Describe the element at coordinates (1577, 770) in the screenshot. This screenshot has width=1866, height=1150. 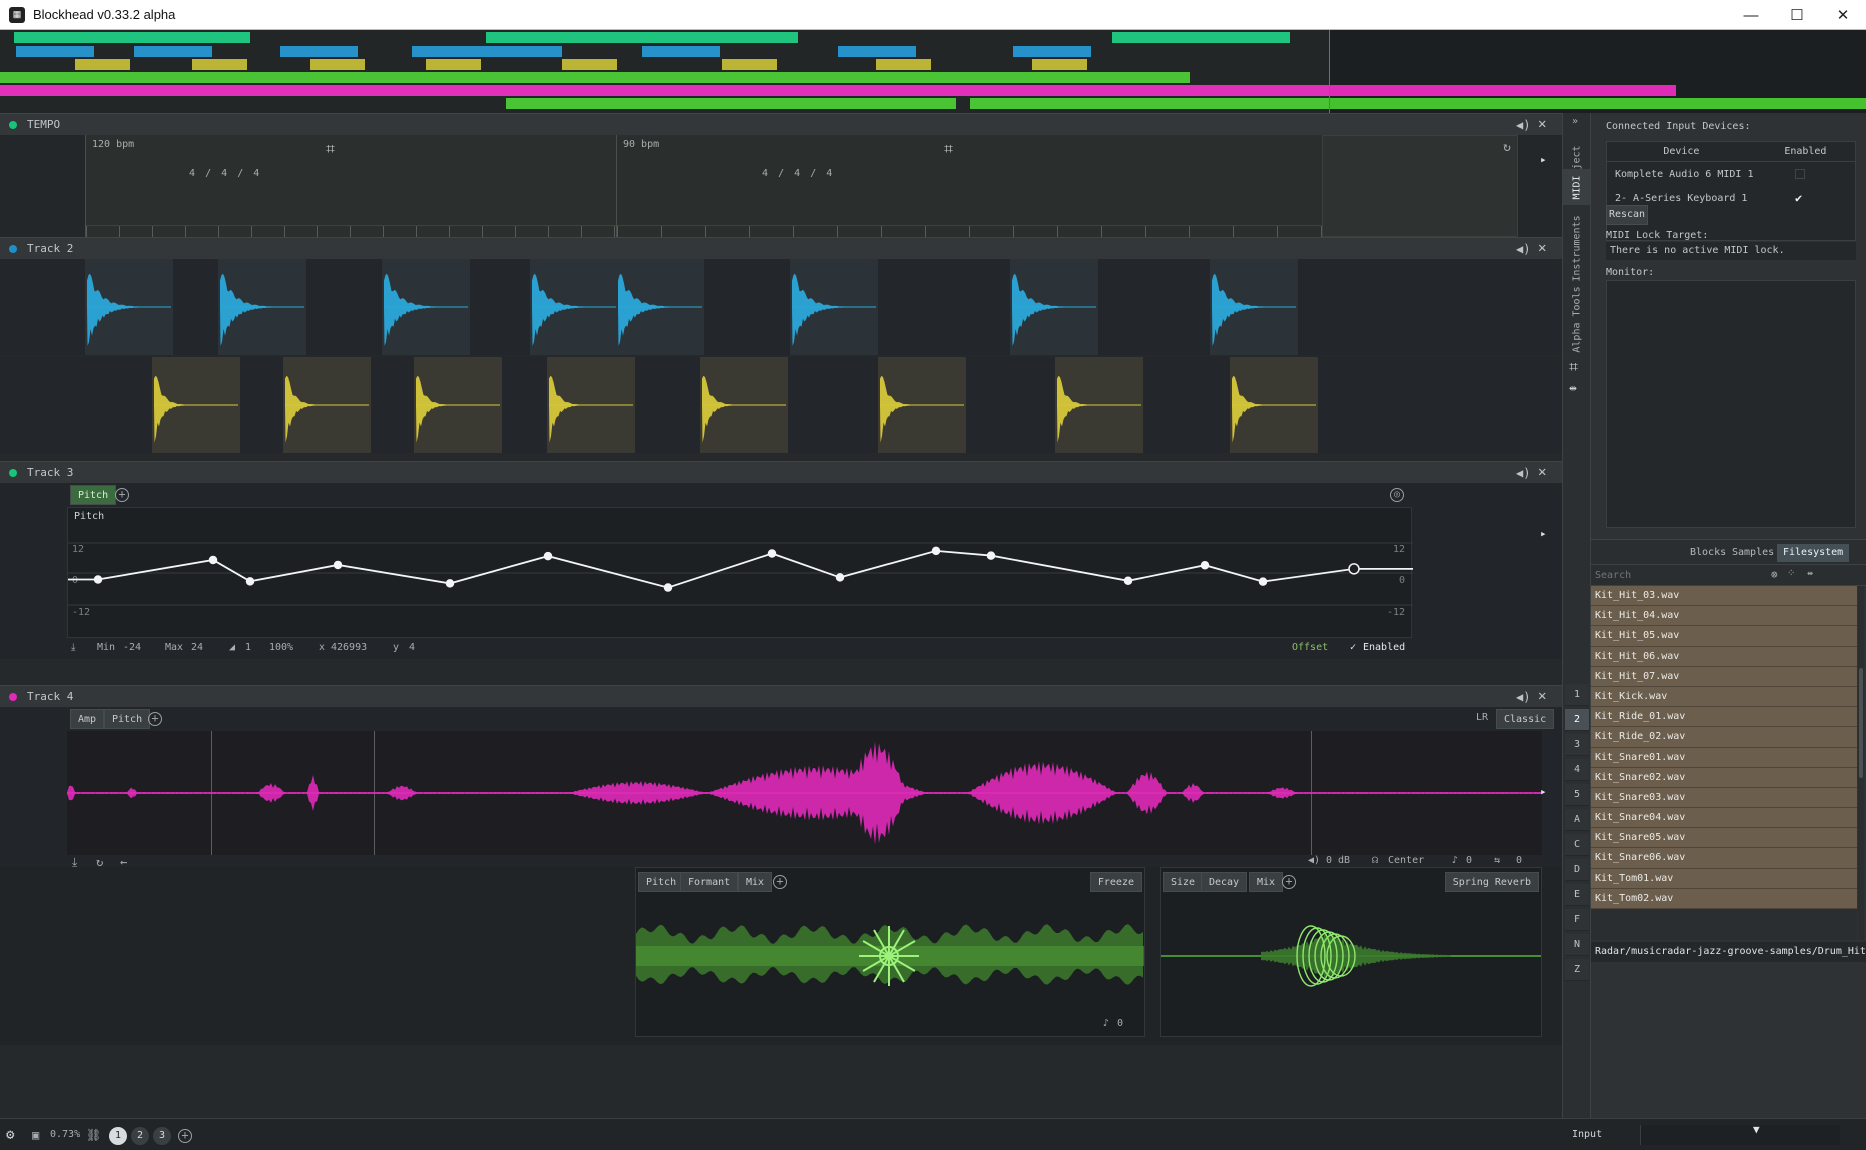
I see `number-tab: 4` at that location.